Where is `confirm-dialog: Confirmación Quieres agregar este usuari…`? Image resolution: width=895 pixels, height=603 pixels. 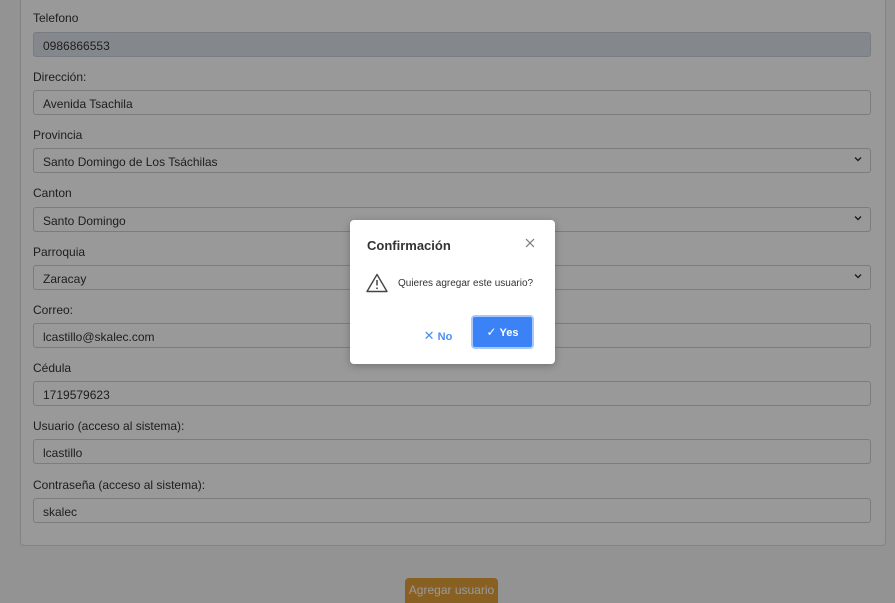
confirm-dialog: Confirmación Quieres agregar este usuari… is located at coordinates (452, 292).